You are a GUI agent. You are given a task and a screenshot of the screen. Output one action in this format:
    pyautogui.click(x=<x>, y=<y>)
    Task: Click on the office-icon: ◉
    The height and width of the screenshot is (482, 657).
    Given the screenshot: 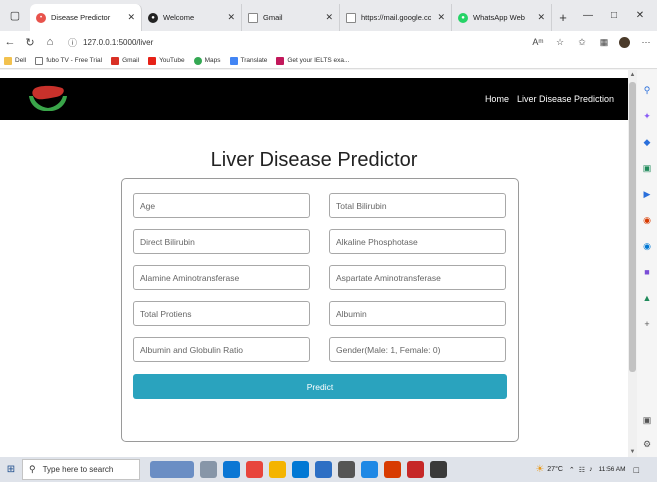 What is the action you would take?
    pyautogui.click(x=647, y=220)
    